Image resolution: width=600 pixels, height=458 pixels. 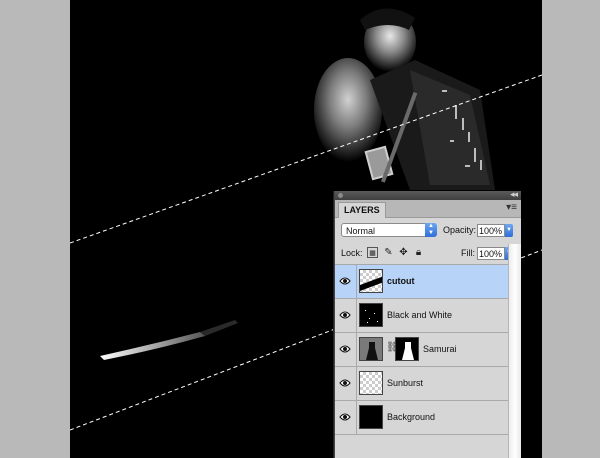 I want to click on layer-name: Samurai, so click(x=440, y=349).